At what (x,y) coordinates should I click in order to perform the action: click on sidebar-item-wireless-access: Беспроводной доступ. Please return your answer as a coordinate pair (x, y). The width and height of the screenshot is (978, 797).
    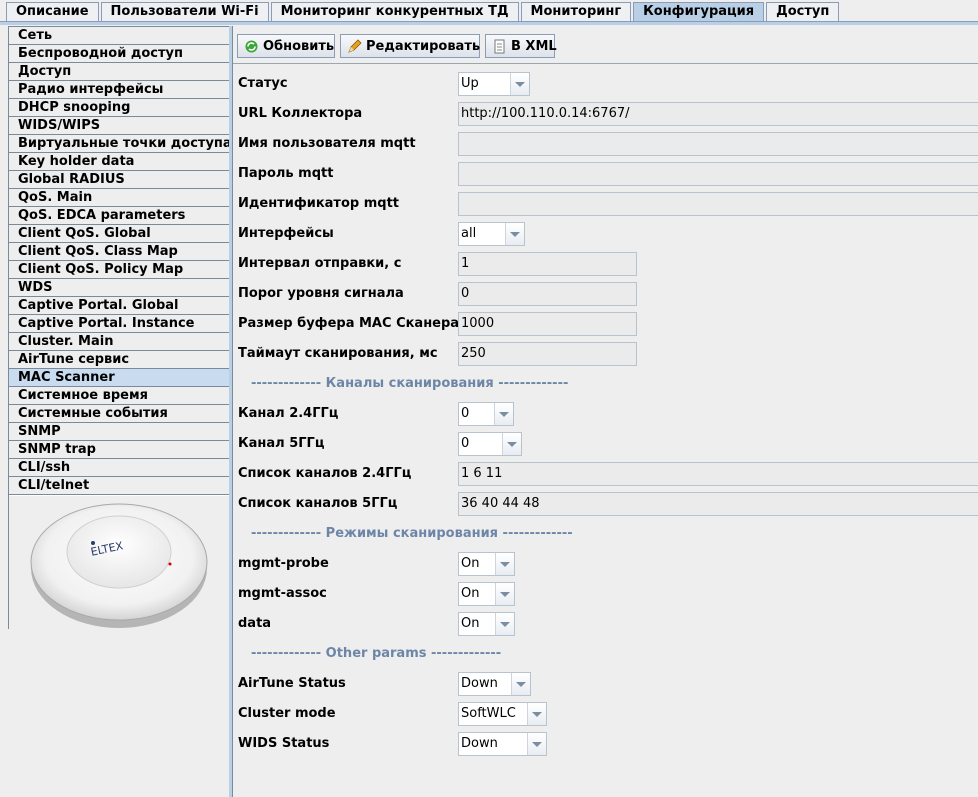
    Looking at the image, I should click on (119, 54).